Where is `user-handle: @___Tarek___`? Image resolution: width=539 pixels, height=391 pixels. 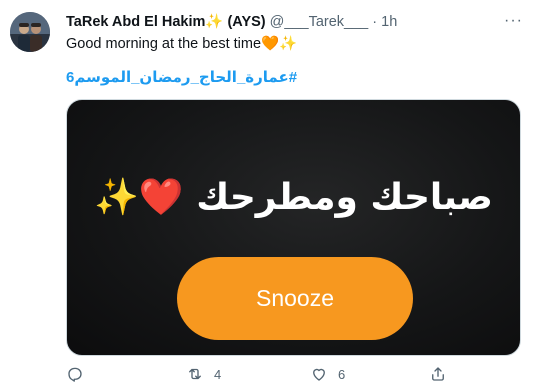 user-handle: @___Tarek___ is located at coordinates (319, 22).